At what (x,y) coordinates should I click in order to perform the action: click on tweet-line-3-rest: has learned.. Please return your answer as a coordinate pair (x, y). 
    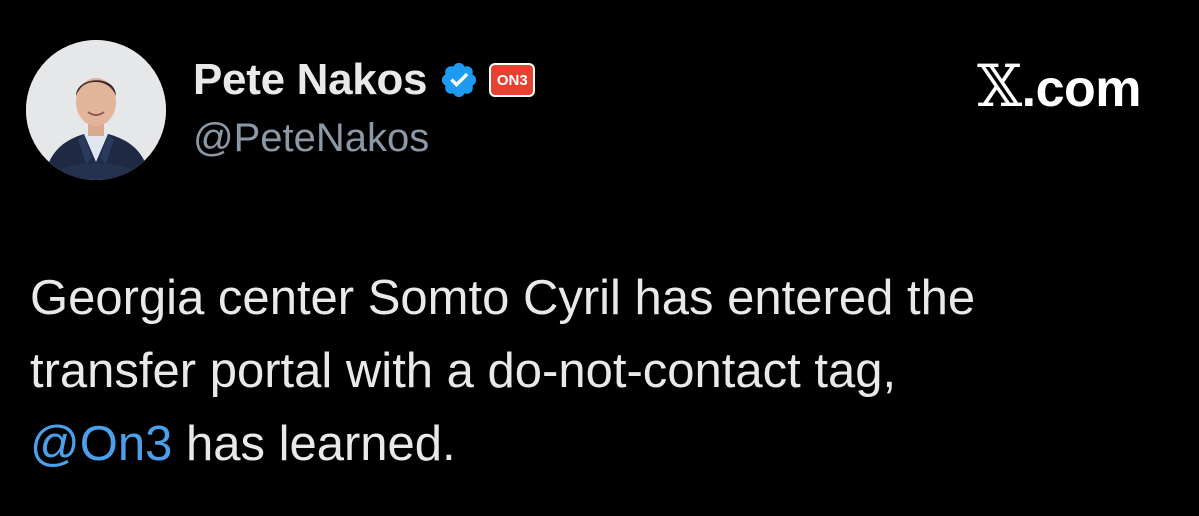
    Looking at the image, I should click on (314, 444).